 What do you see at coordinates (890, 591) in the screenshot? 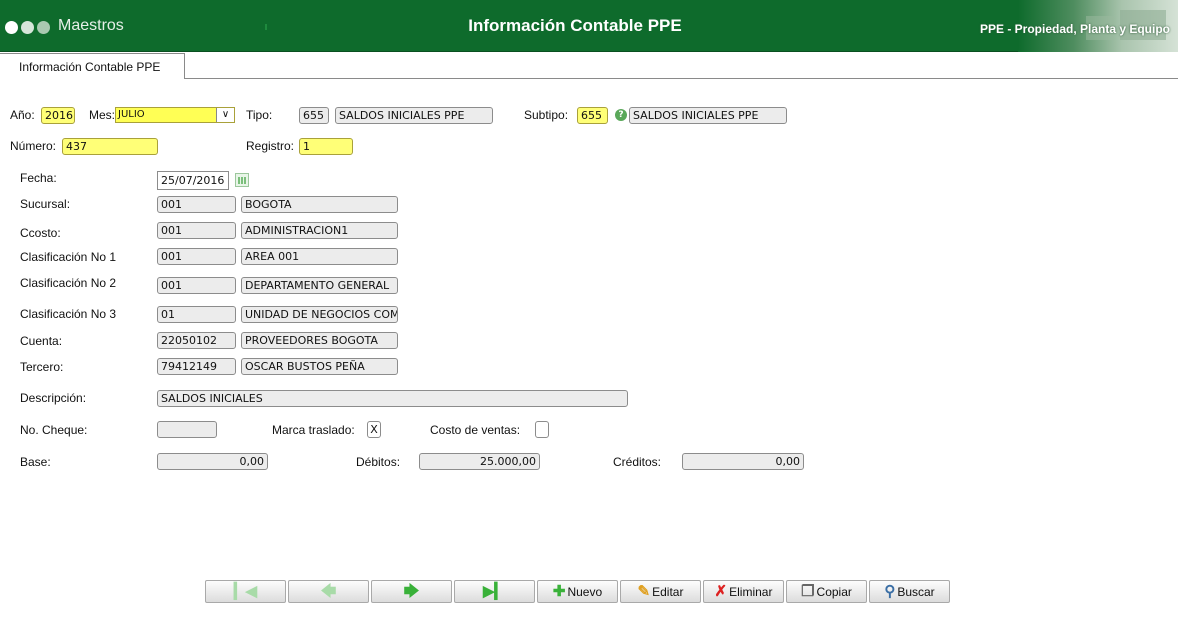
I see `magnifier-icon: ⚲` at bounding box center [890, 591].